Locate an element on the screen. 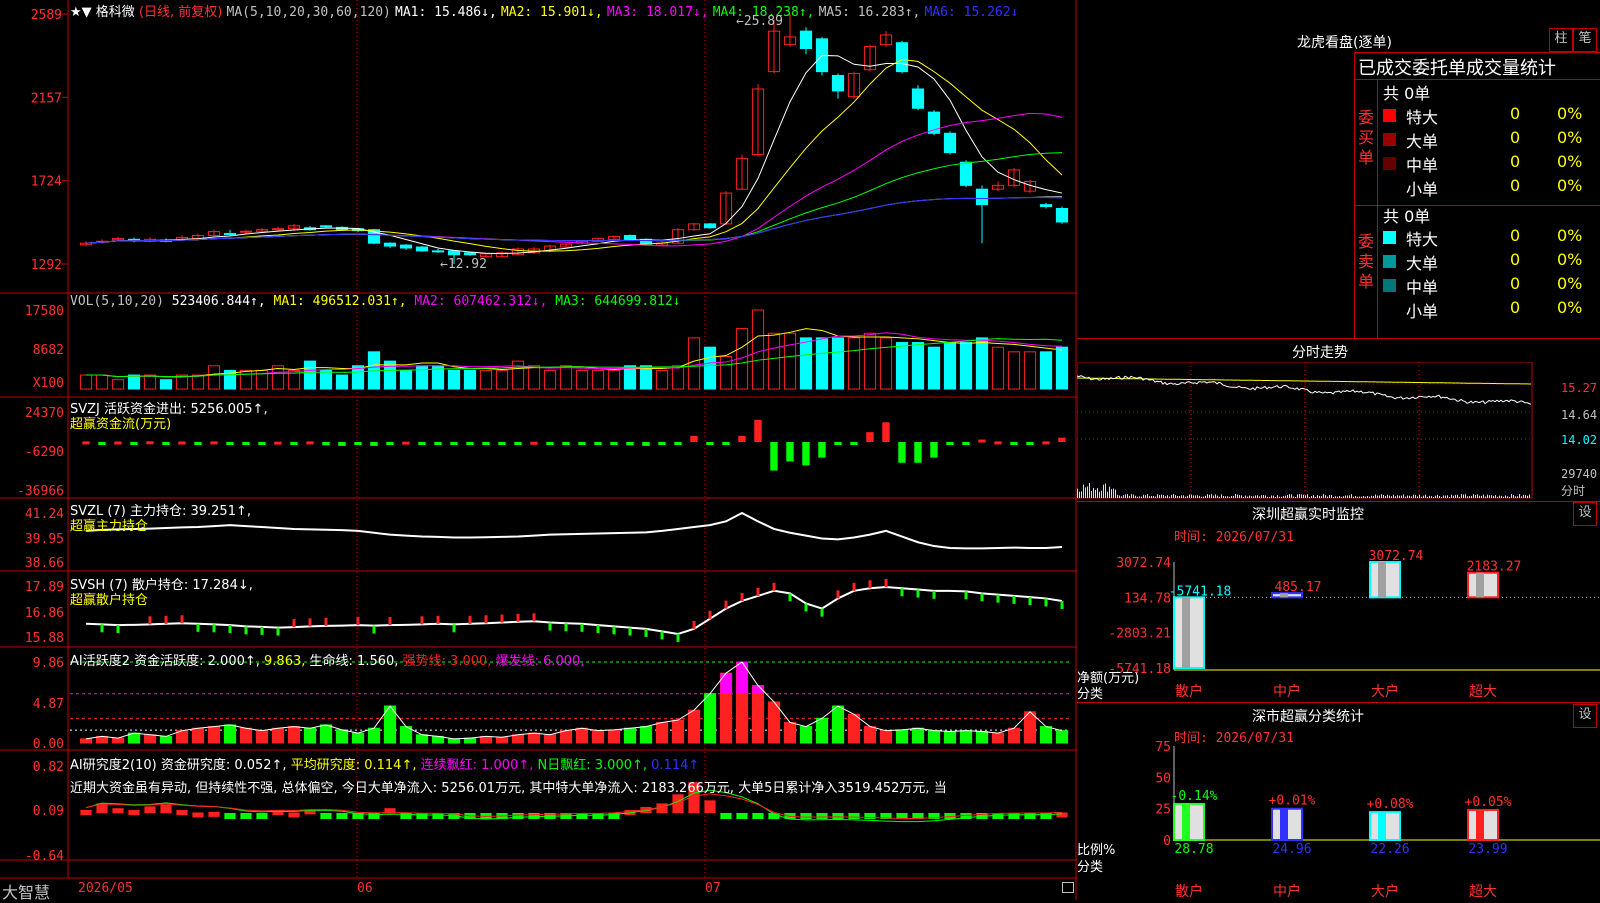 The image size is (1600, 903). period-note: (日线, 前复权) is located at coordinates (180, 12).